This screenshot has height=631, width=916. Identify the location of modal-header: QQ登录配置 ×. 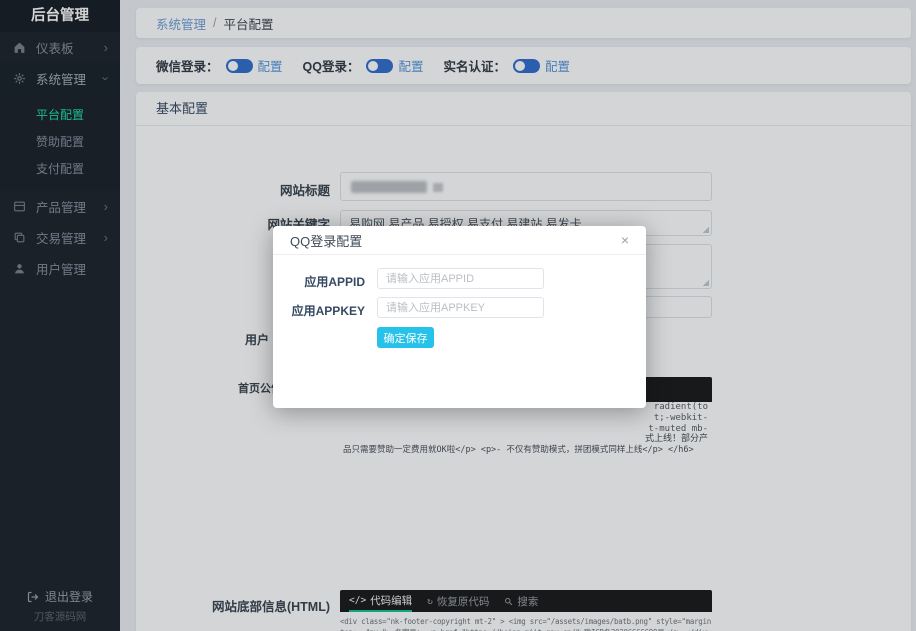
(459, 240).